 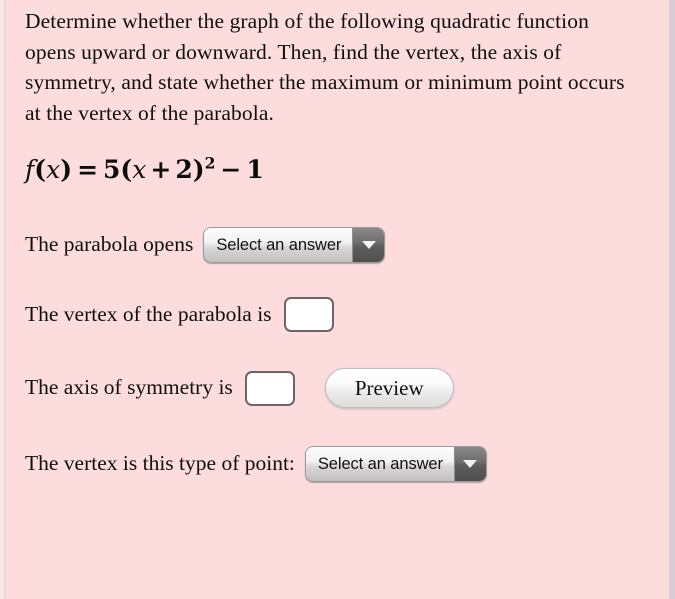 What do you see at coordinates (184, 169) in the screenshot?
I see `equation-inner-constant: 2` at bounding box center [184, 169].